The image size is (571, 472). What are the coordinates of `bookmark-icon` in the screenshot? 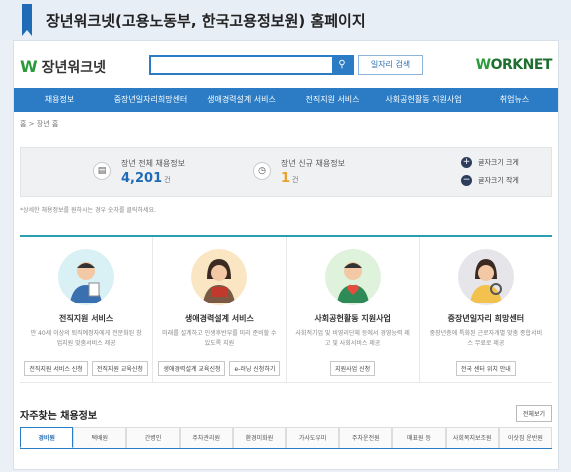 It's located at (27, 20).